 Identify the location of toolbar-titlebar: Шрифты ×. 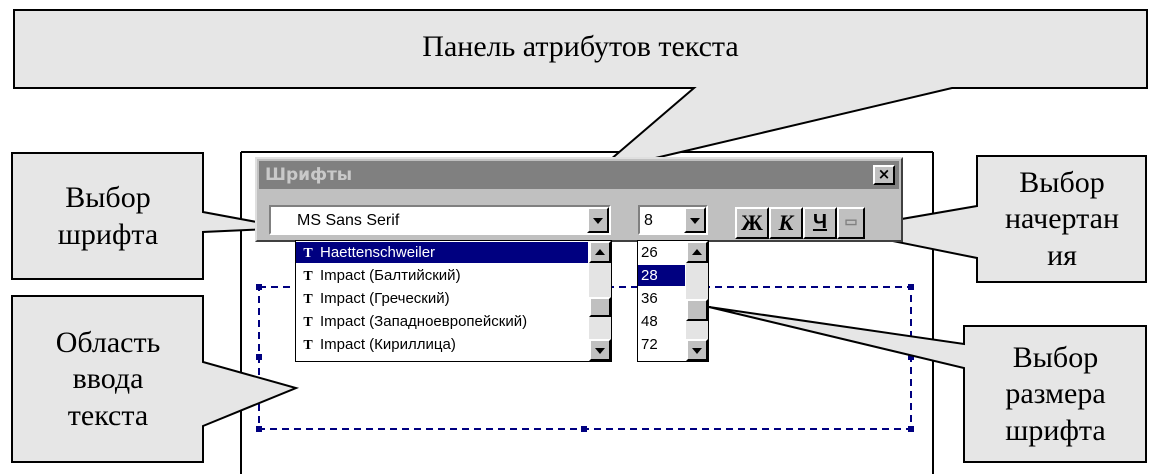
(579, 175).